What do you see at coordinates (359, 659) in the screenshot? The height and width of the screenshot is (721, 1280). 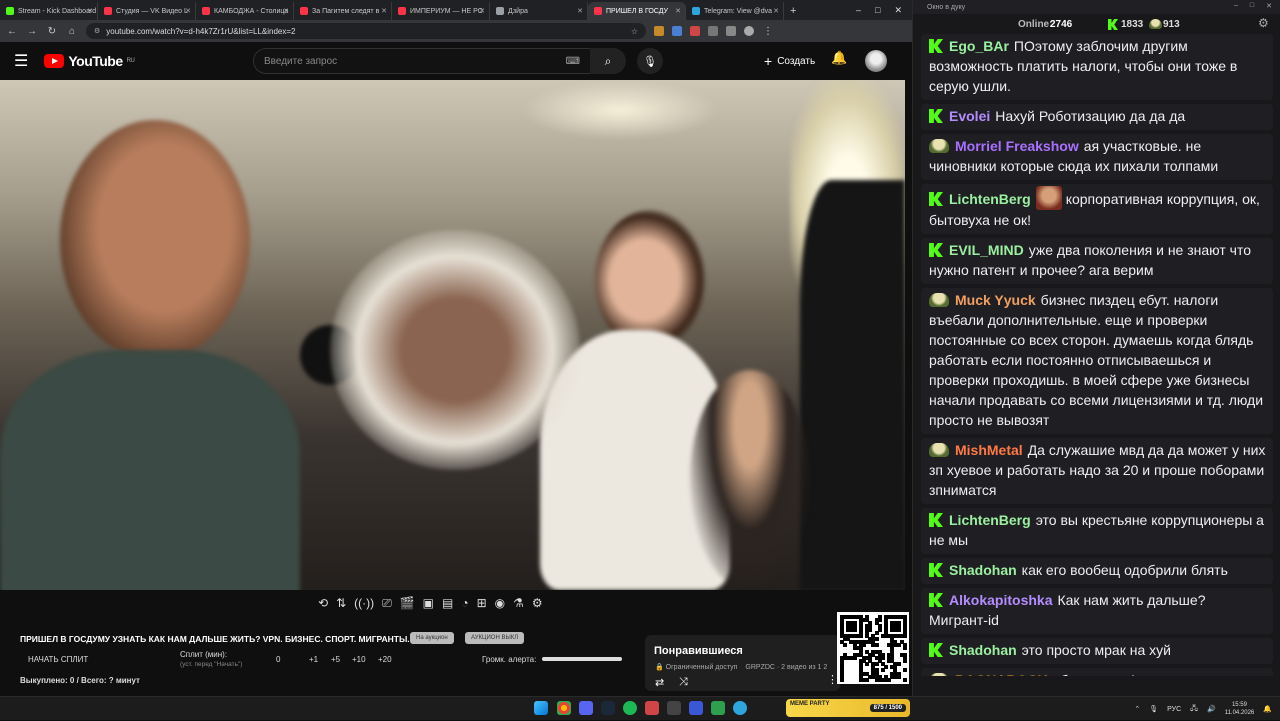 I see `split-plus-10-button: +10` at bounding box center [359, 659].